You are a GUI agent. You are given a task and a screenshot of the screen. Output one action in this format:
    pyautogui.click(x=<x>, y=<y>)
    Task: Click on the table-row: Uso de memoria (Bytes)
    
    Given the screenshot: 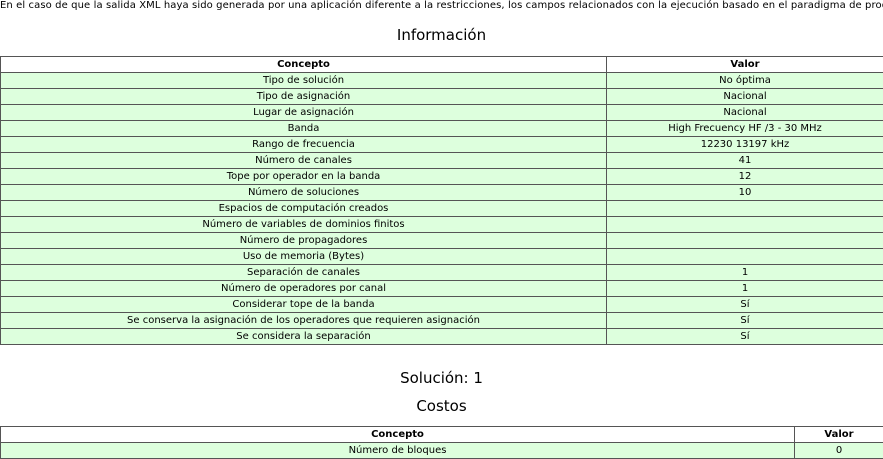 What is the action you would take?
    pyautogui.click(x=441, y=256)
    